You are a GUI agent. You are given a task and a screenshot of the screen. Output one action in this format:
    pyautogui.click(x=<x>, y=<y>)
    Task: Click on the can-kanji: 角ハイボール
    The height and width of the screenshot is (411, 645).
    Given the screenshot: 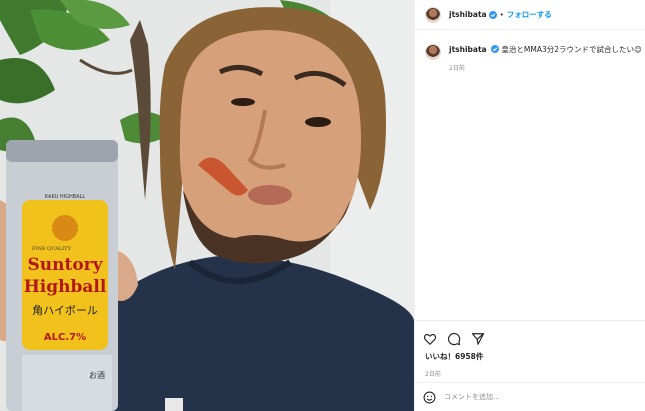 What is the action you would take?
    pyautogui.click(x=65, y=310)
    